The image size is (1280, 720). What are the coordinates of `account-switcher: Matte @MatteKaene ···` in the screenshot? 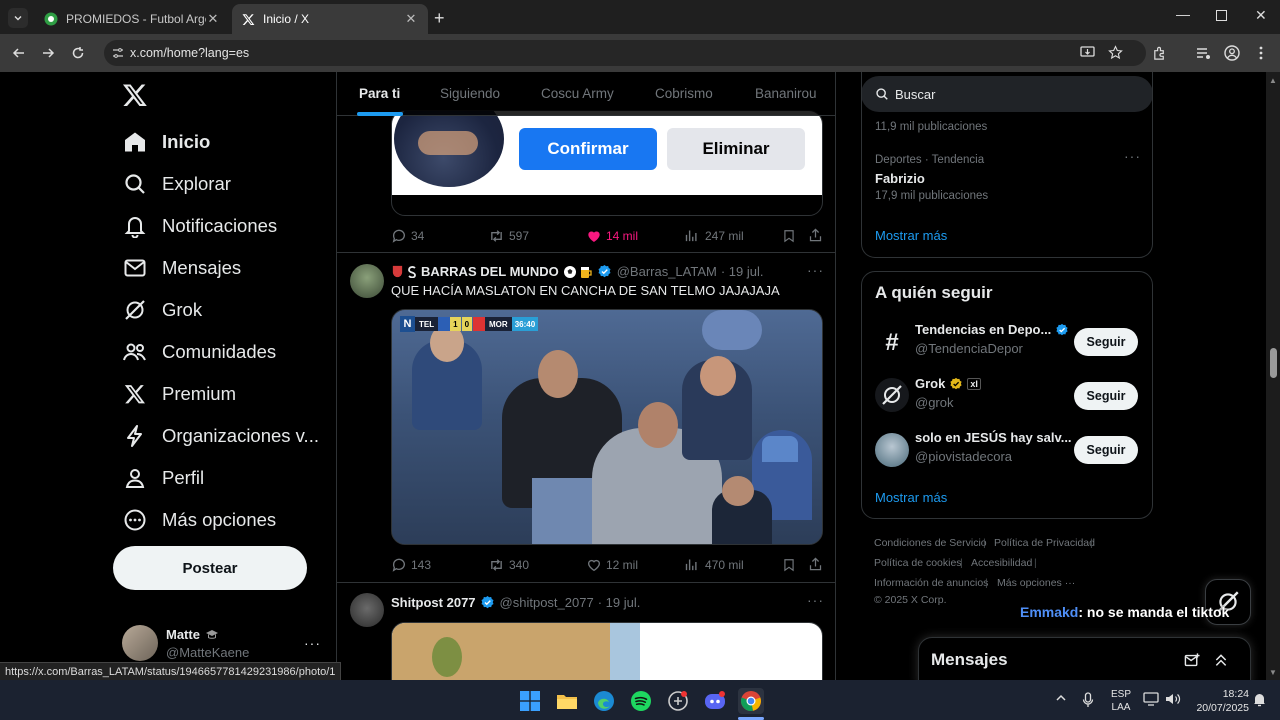 It's located at (221, 645).